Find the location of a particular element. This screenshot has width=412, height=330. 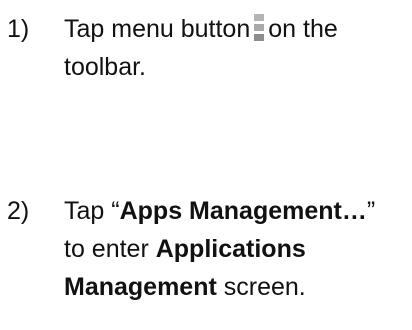

step-text-before-icon: Tap menu button is located at coordinates (157, 29).